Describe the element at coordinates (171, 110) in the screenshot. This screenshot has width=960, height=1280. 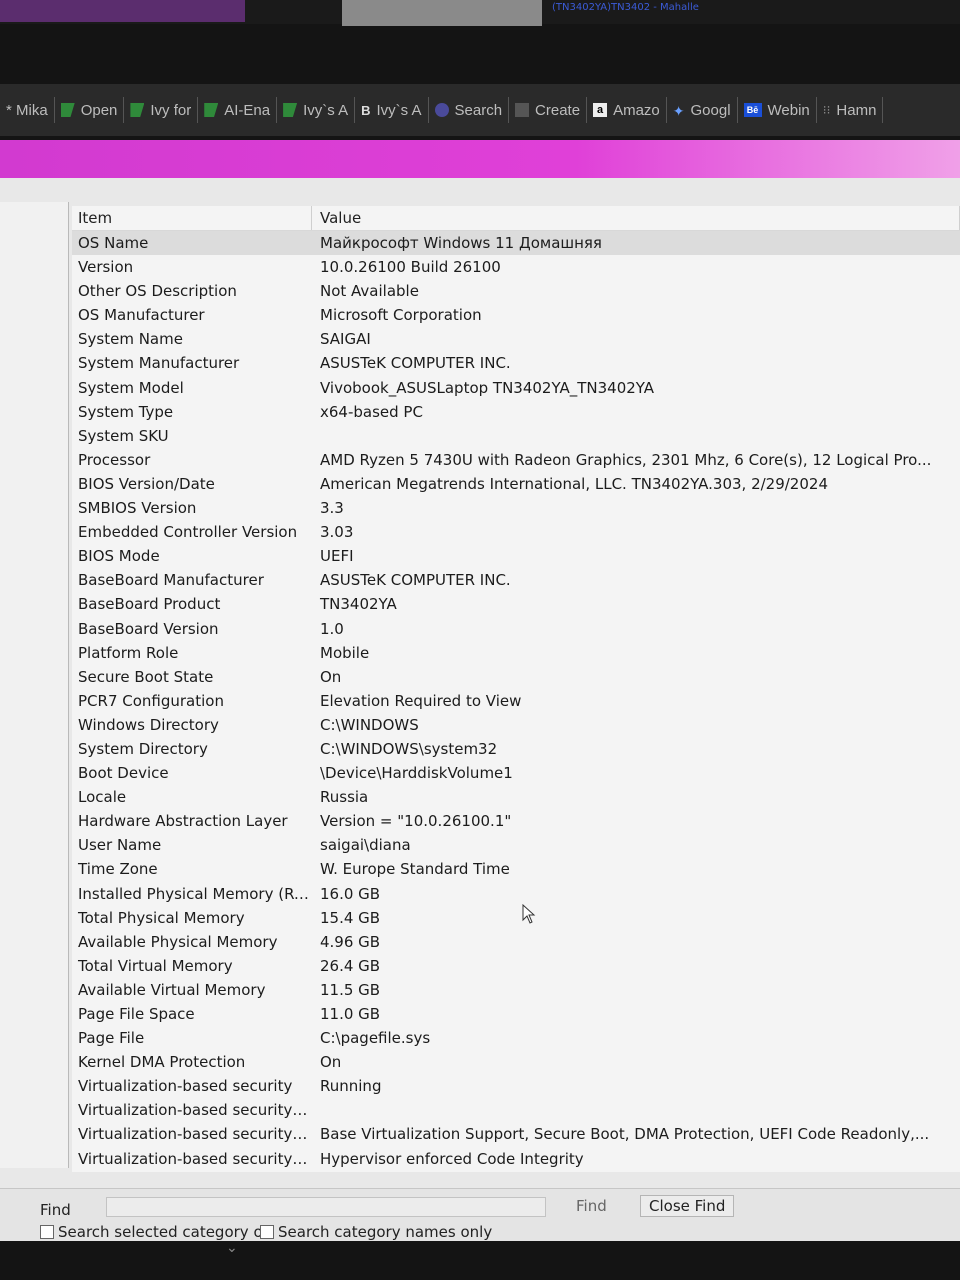
I see `bookmark-label: Ivy for` at that location.